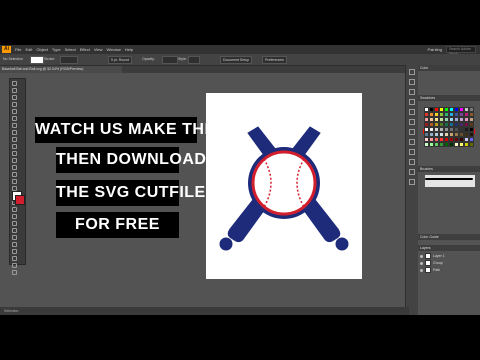 The width and height of the screenshot is (480, 360). What do you see at coordinates (14, 111) in the screenshot?
I see `pen-tool-icon` at bounding box center [14, 111].